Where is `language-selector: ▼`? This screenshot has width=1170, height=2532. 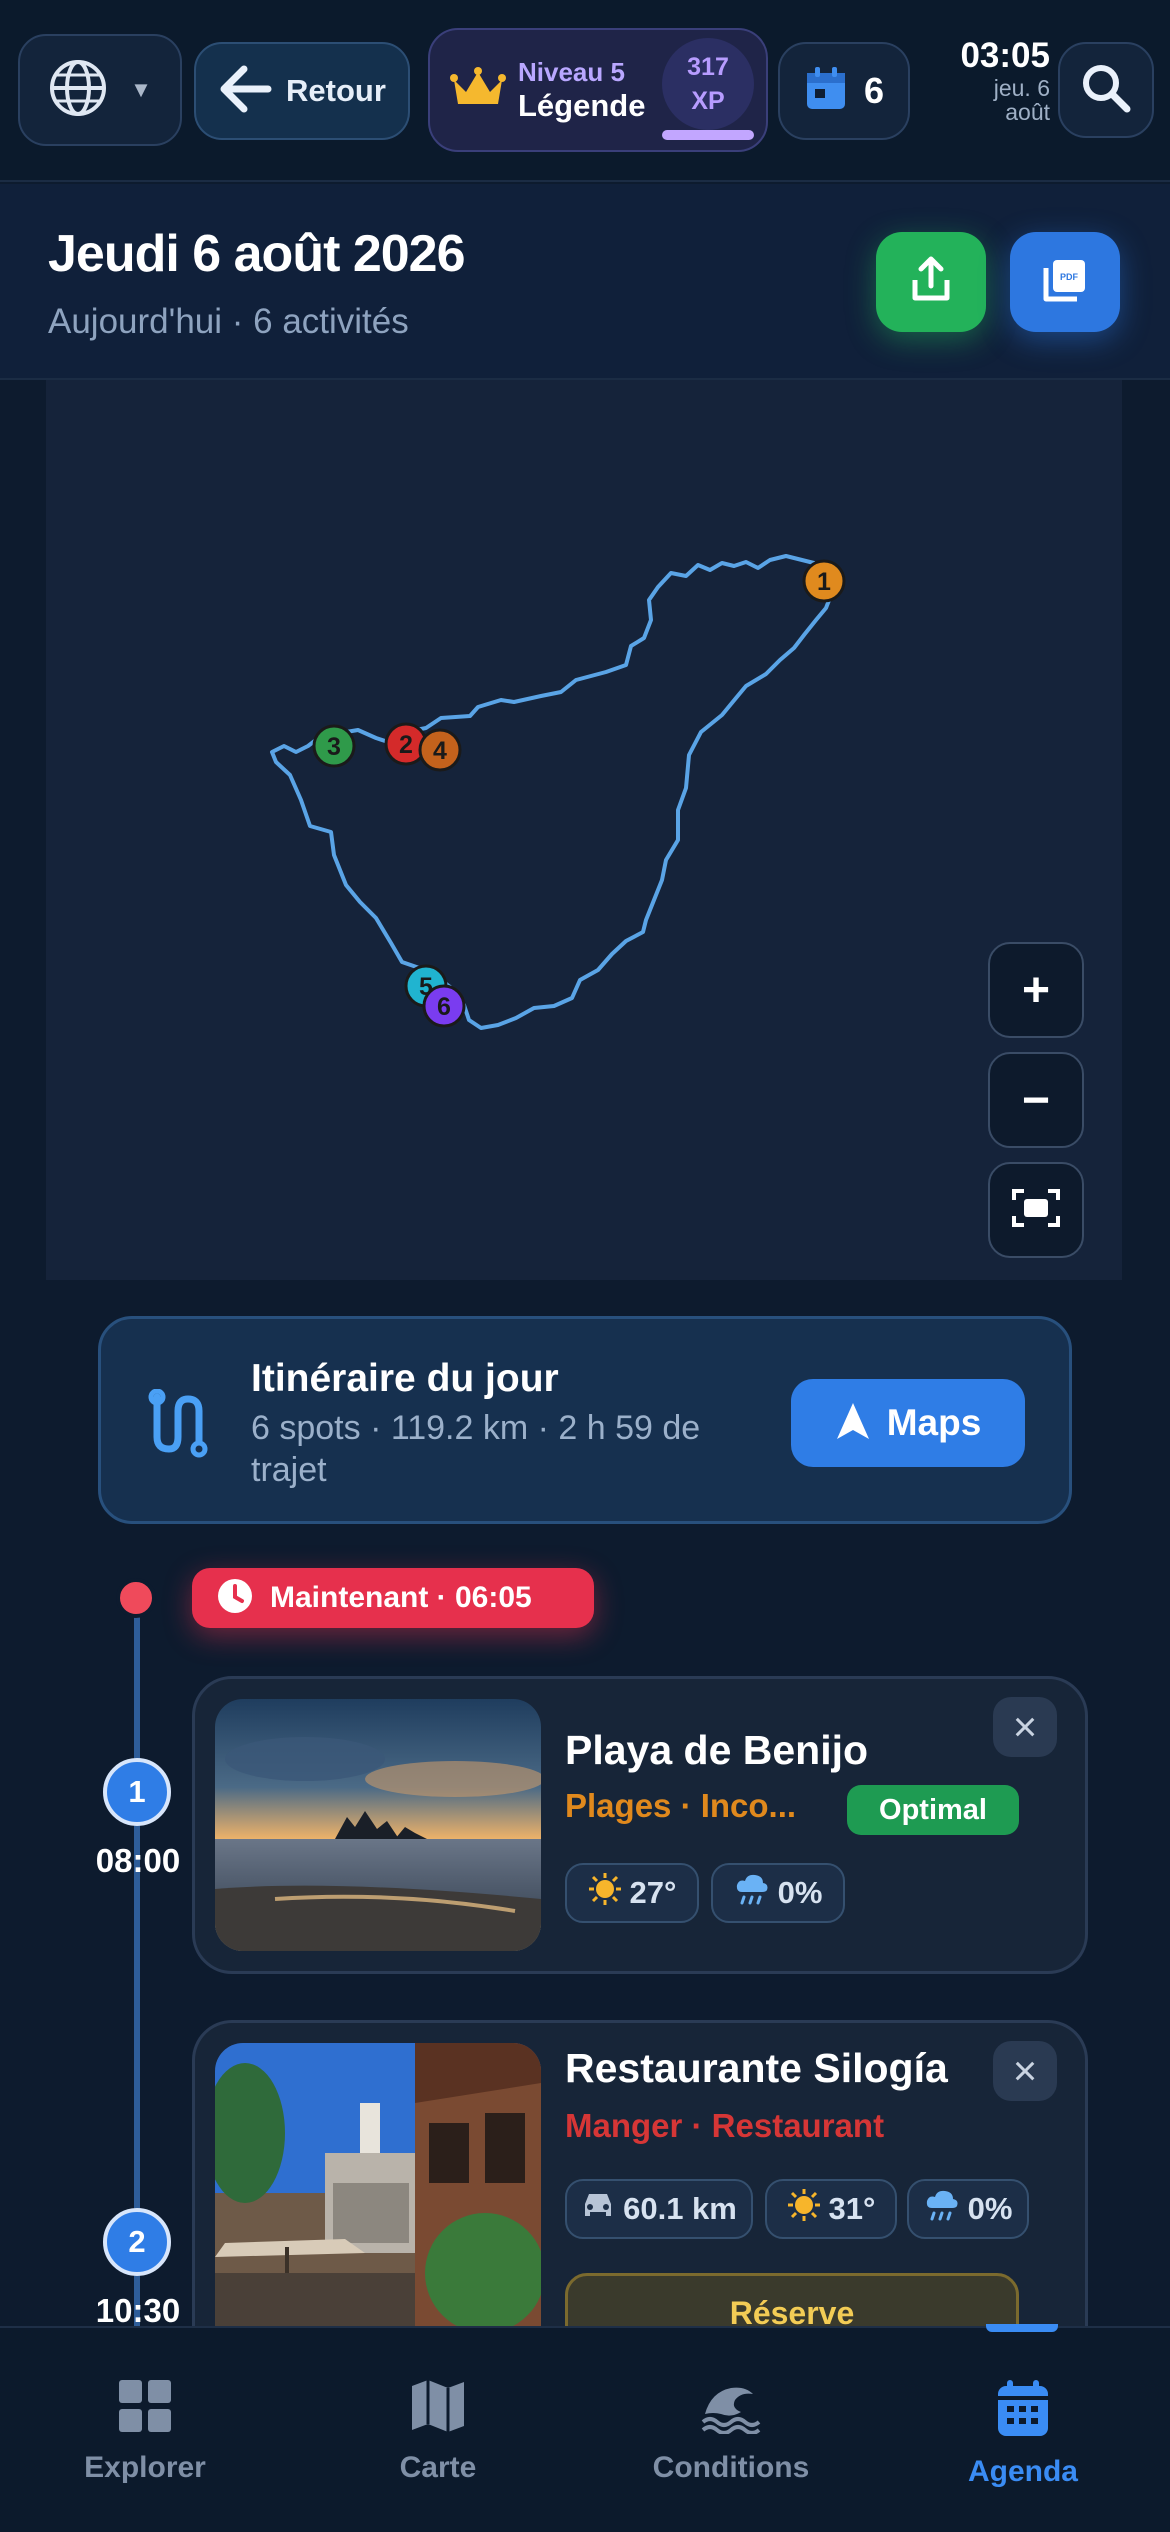 language-selector: ▼ is located at coordinates (100, 90).